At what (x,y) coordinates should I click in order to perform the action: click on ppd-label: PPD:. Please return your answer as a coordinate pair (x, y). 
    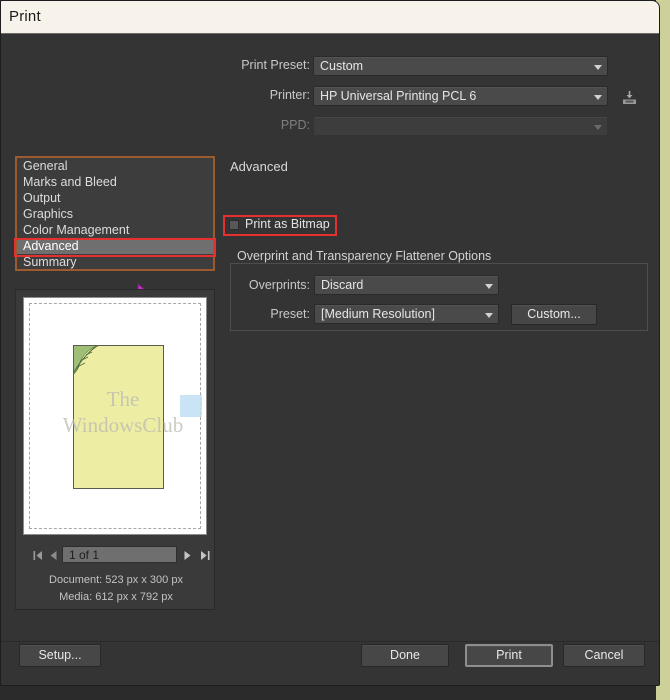
    Looking at the image, I should click on (295, 125).